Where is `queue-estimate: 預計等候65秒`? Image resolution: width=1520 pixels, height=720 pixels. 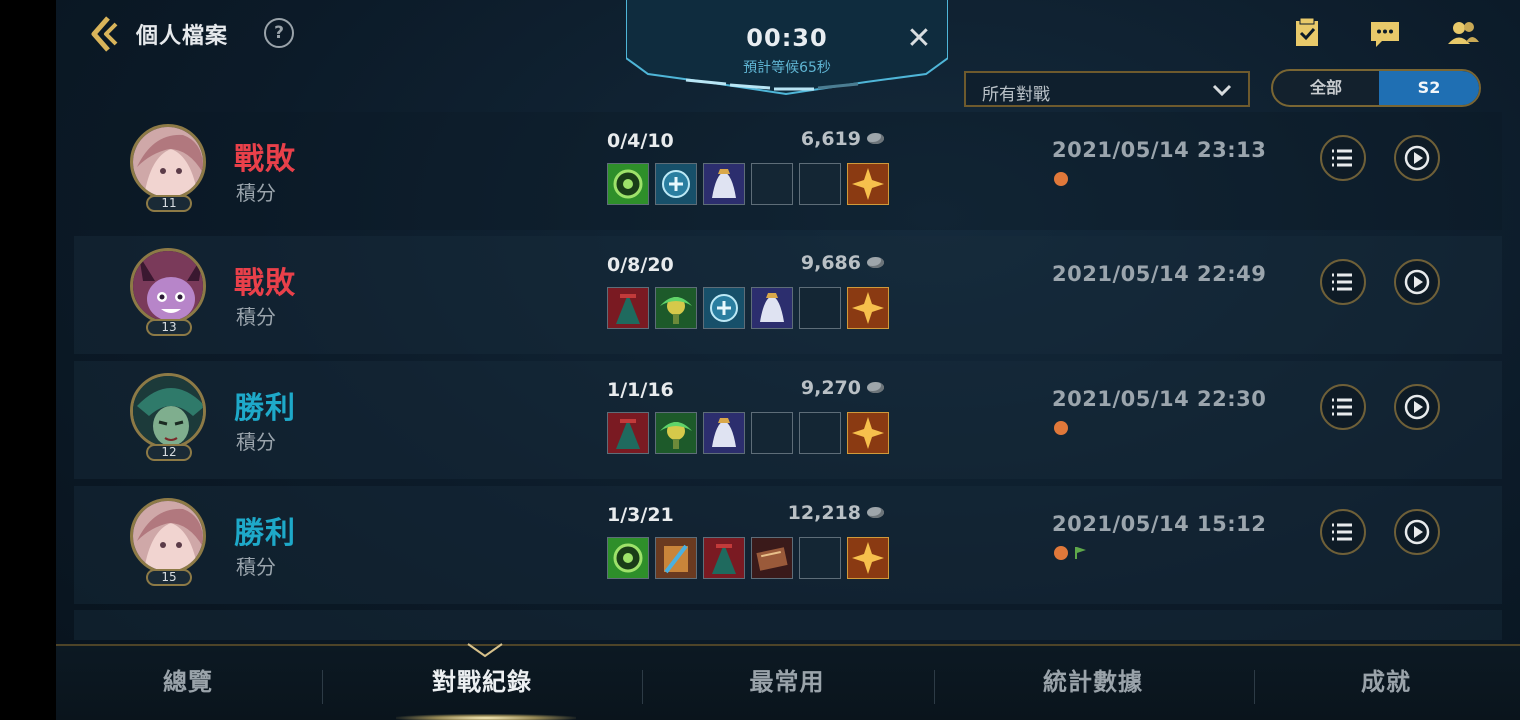
queue-estimate: 預計等候65秒 is located at coordinates (787, 68).